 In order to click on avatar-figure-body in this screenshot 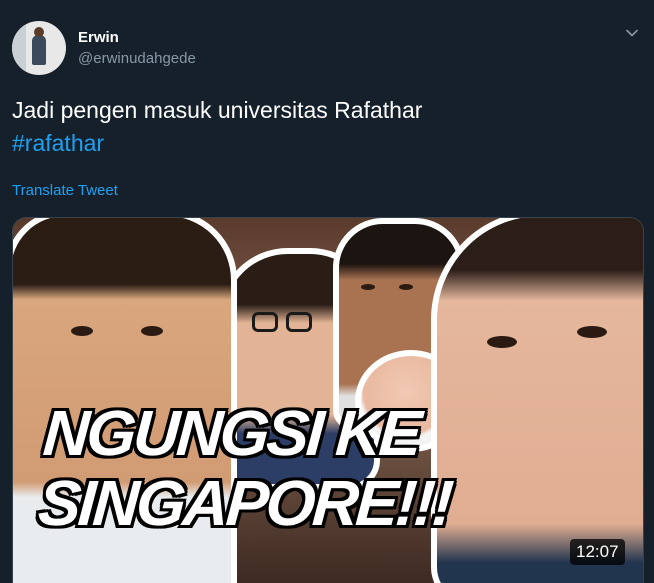, I will do `click(39, 50)`.